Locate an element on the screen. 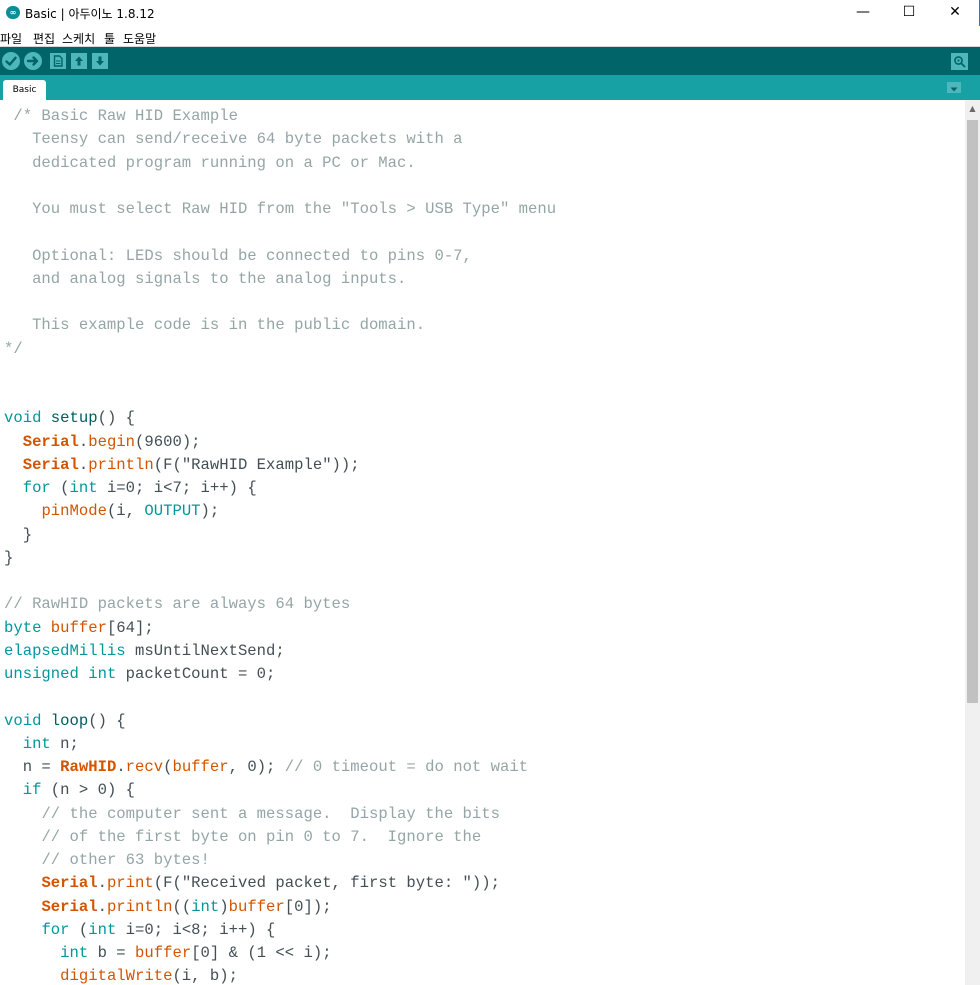 This screenshot has height=985, width=980. code-line: Serial.begin(9600); is located at coordinates (280, 442).